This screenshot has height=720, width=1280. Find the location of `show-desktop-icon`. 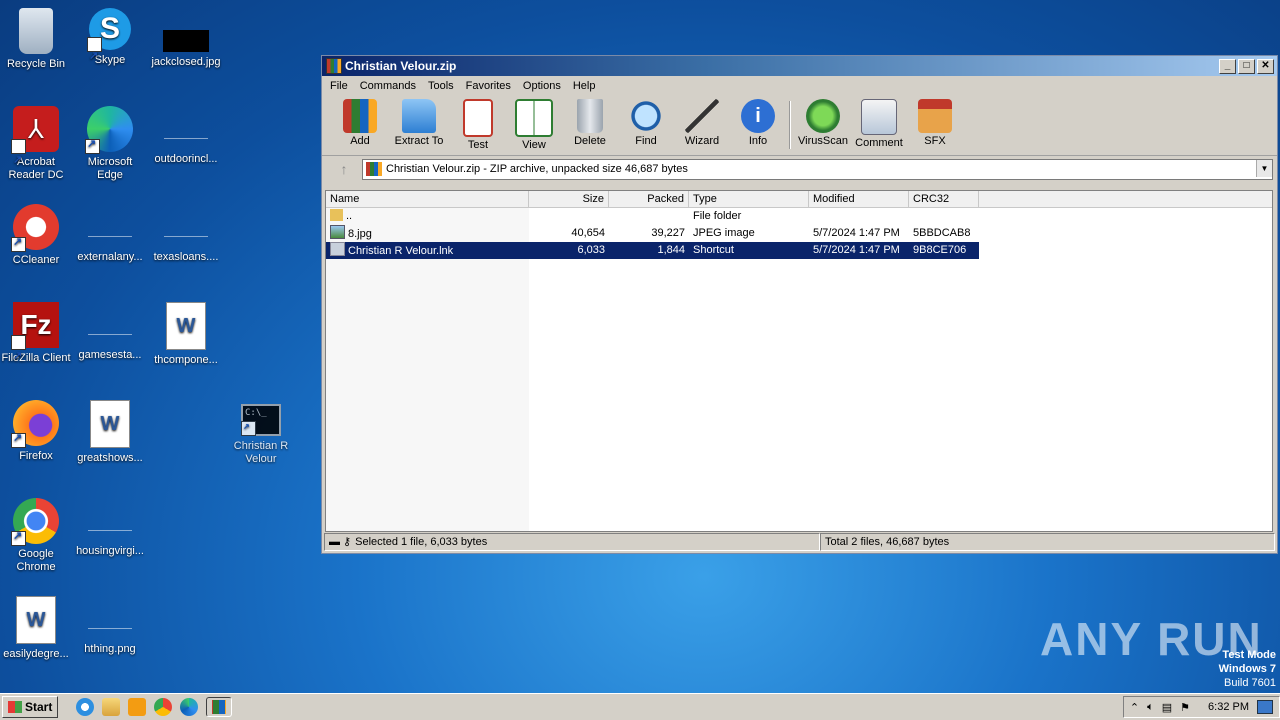

show-desktop-icon is located at coordinates (1265, 707).